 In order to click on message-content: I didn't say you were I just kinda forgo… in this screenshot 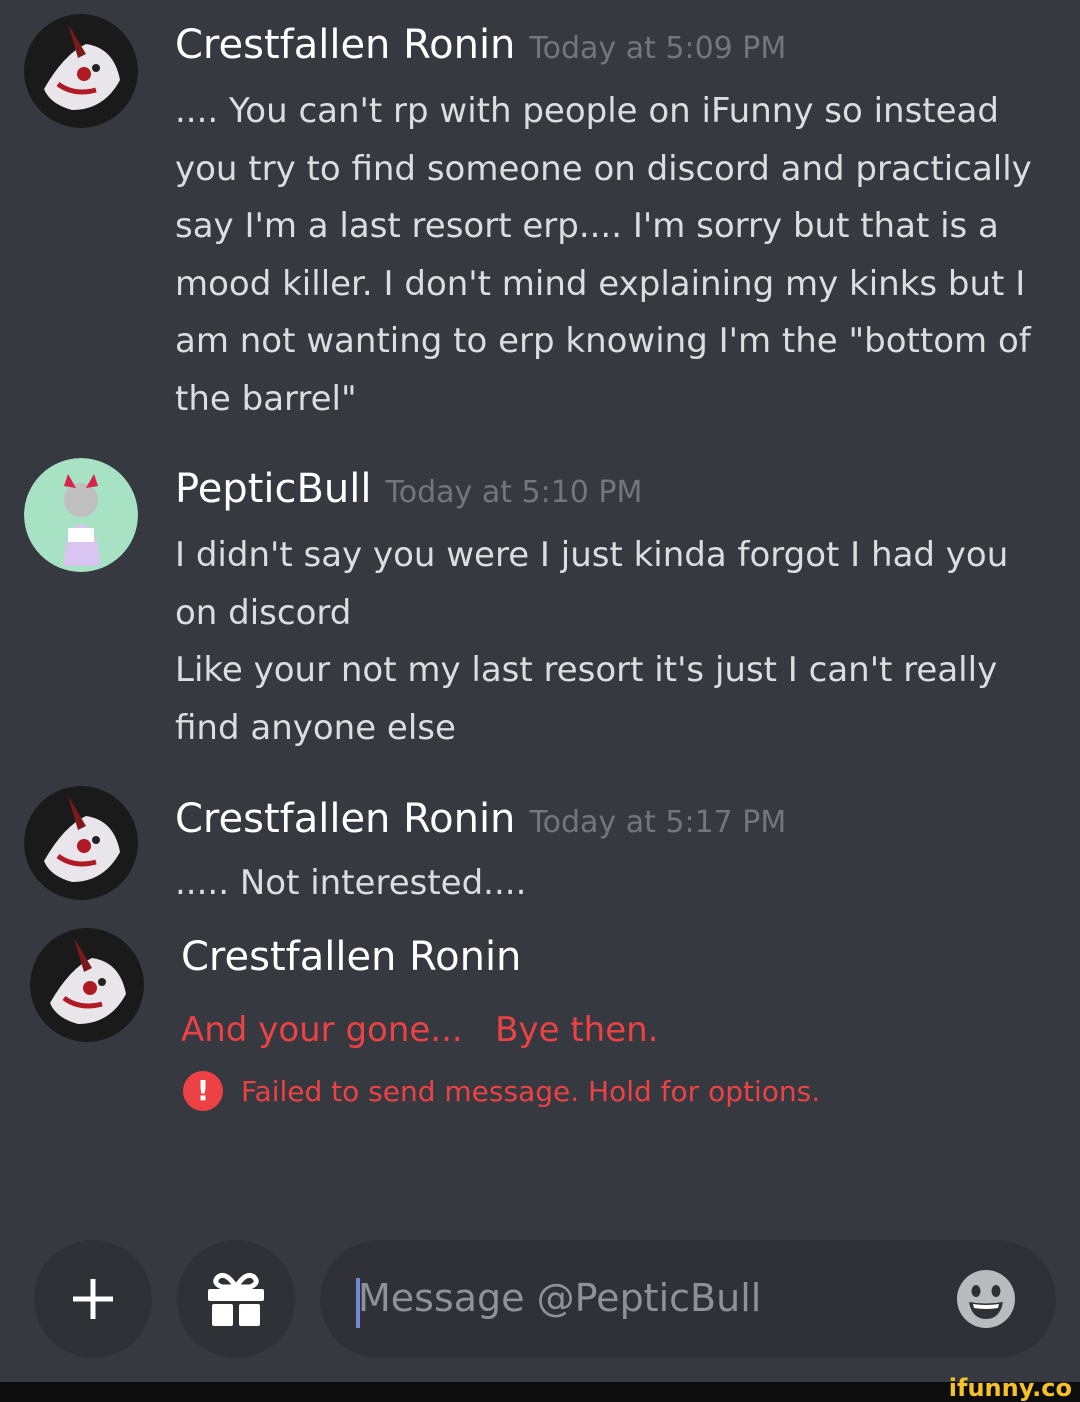, I will do `click(615, 642)`.